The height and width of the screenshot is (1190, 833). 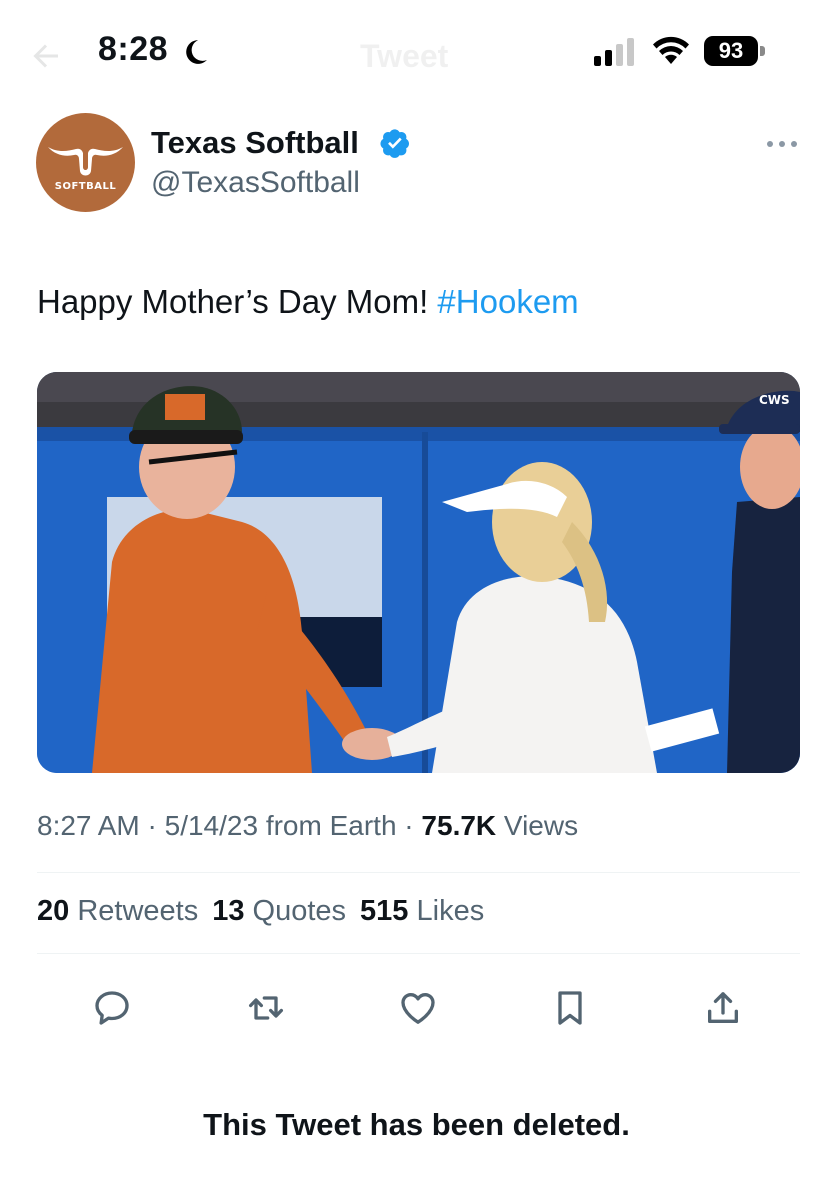 I want to click on longhorn-logo-icon, so click(x=85, y=161).